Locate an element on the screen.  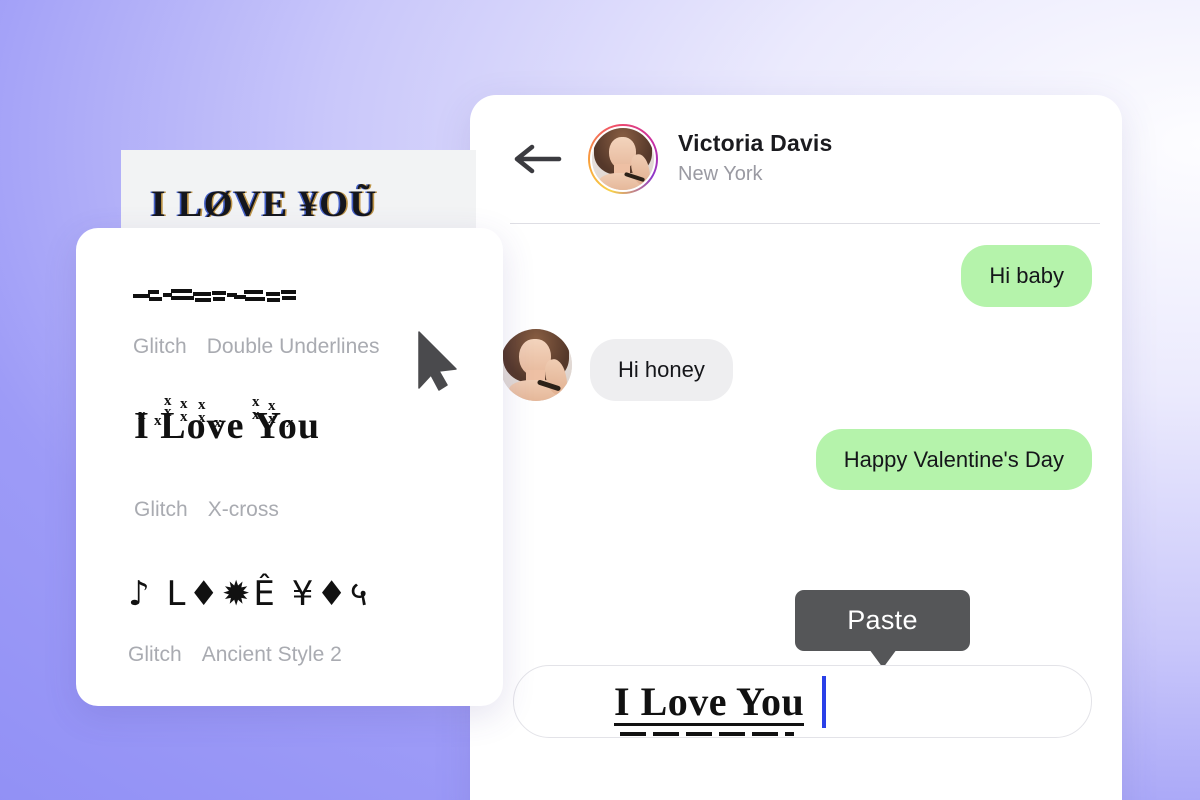
message-avatar is located at coordinates (536, 364).